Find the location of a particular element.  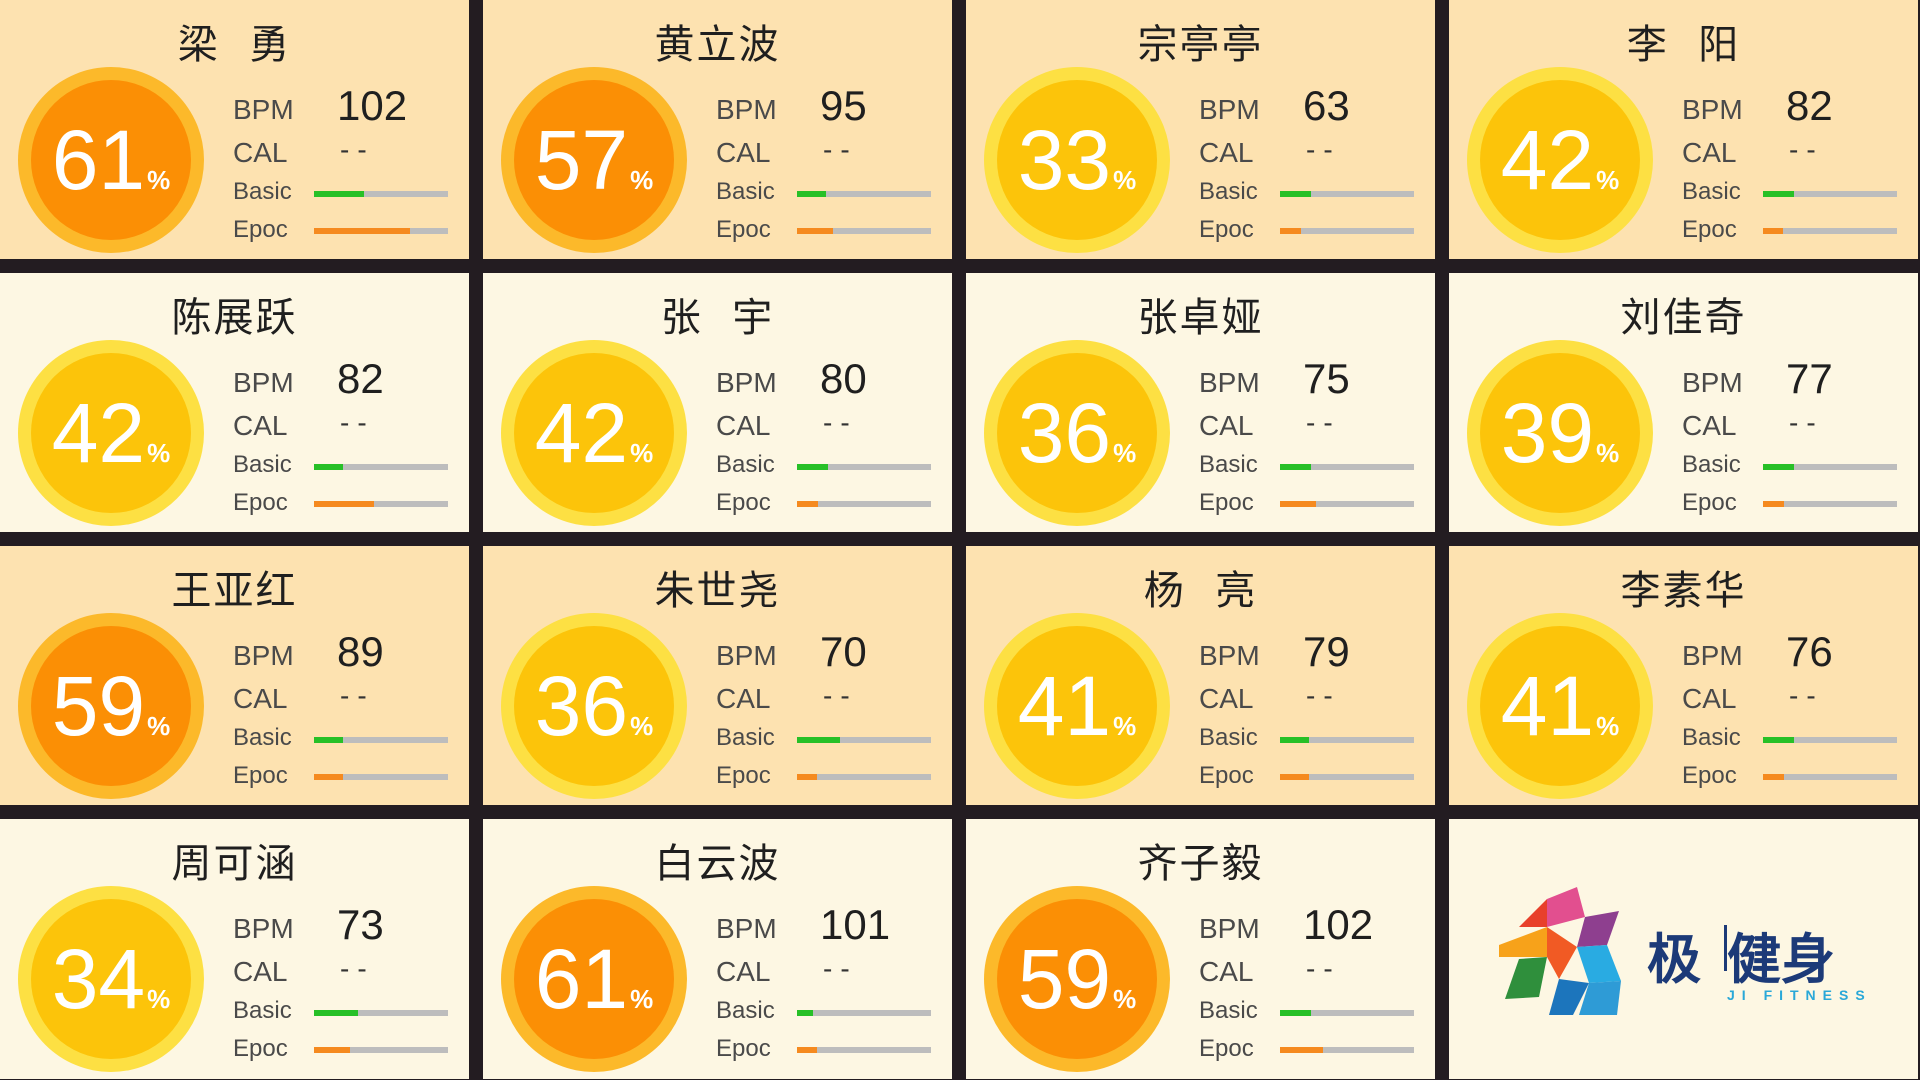

member-card: 朱世尧 36% BPM 70 CAL -- Basic Epoc is located at coordinates (717, 675).